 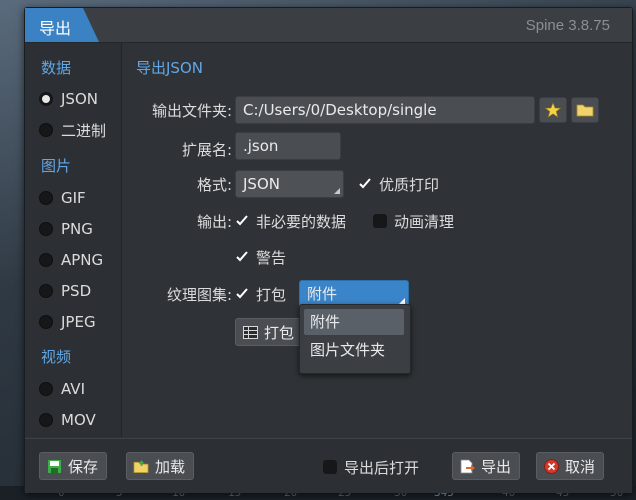 What do you see at coordinates (79, 99) in the screenshot?
I see `radio-label: JSON` at bounding box center [79, 99].